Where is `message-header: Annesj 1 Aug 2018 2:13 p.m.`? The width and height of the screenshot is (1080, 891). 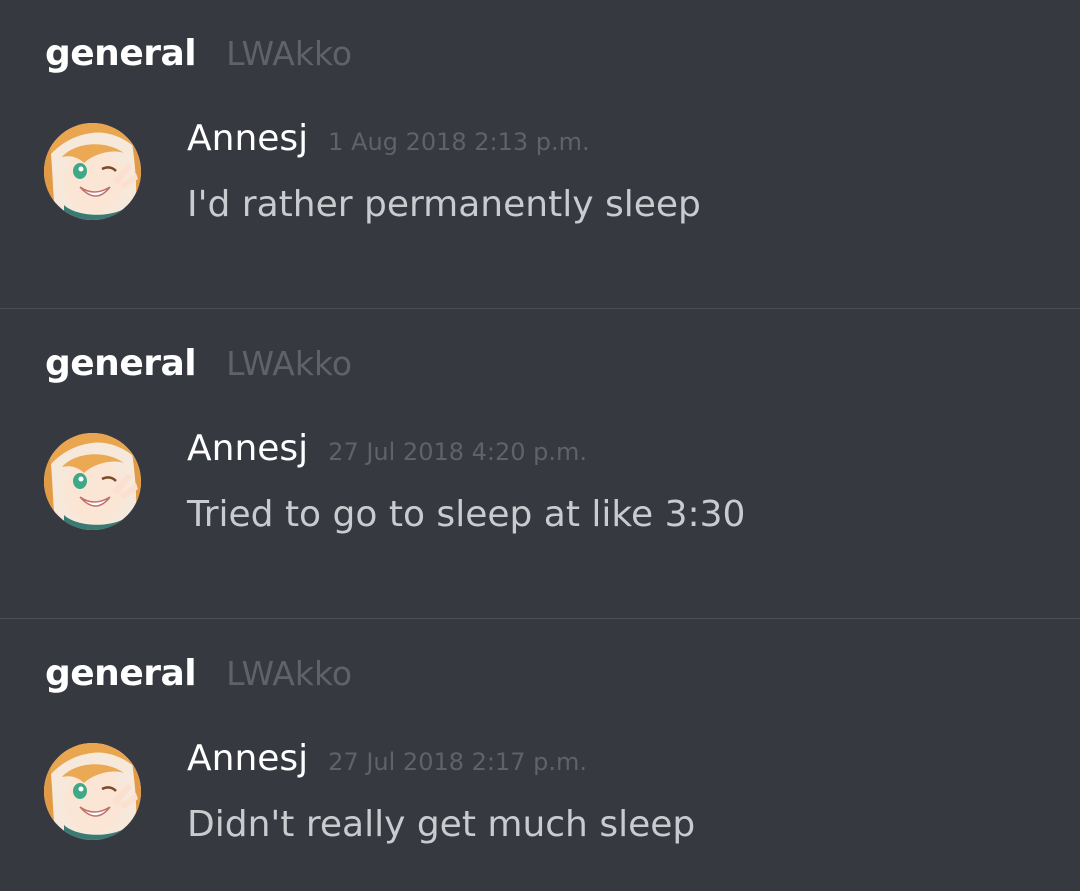
message-header: Annesj 1 Aug 2018 2:13 p.m. is located at coordinates (388, 138).